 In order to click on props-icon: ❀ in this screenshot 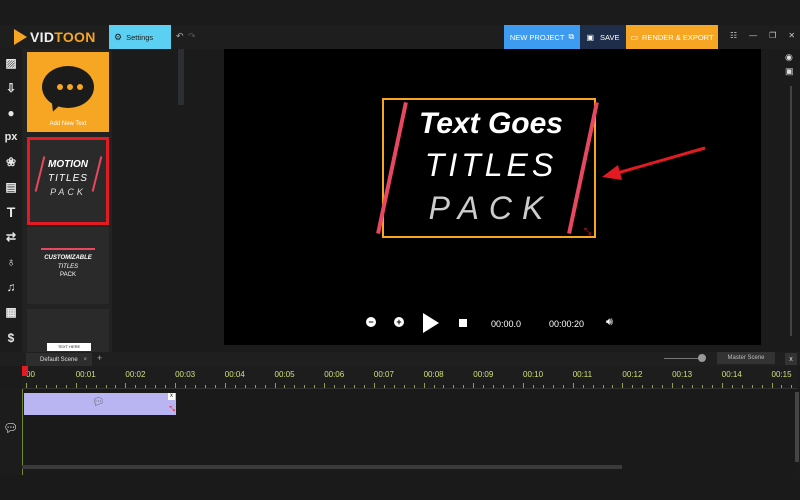, I will do `click(11, 162)`.